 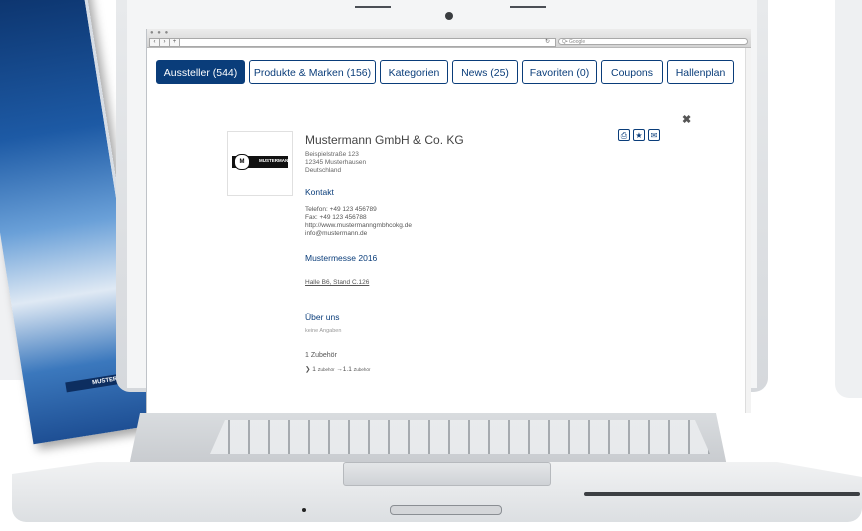 I want to click on accessory-2-number: 1.1, so click(x=347, y=369).